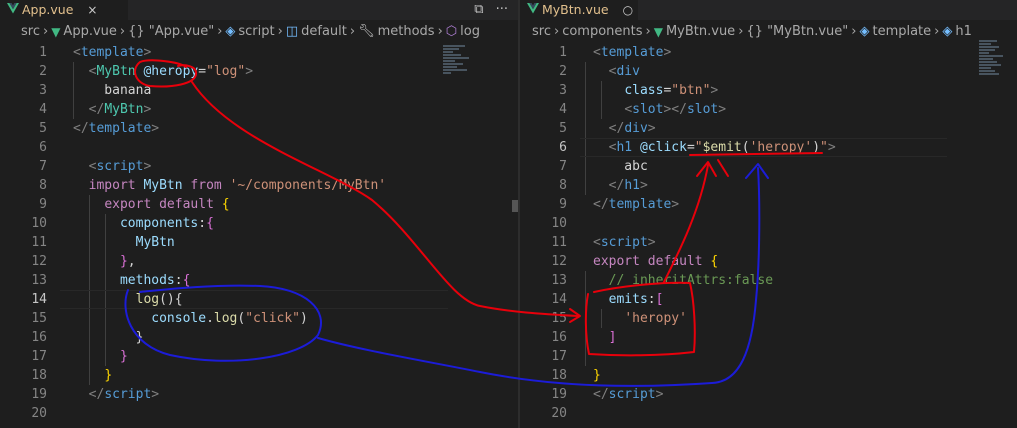  Describe the element at coordinates (768, 166) in the screenshot. I see `code-line: 7 abc` at that location.